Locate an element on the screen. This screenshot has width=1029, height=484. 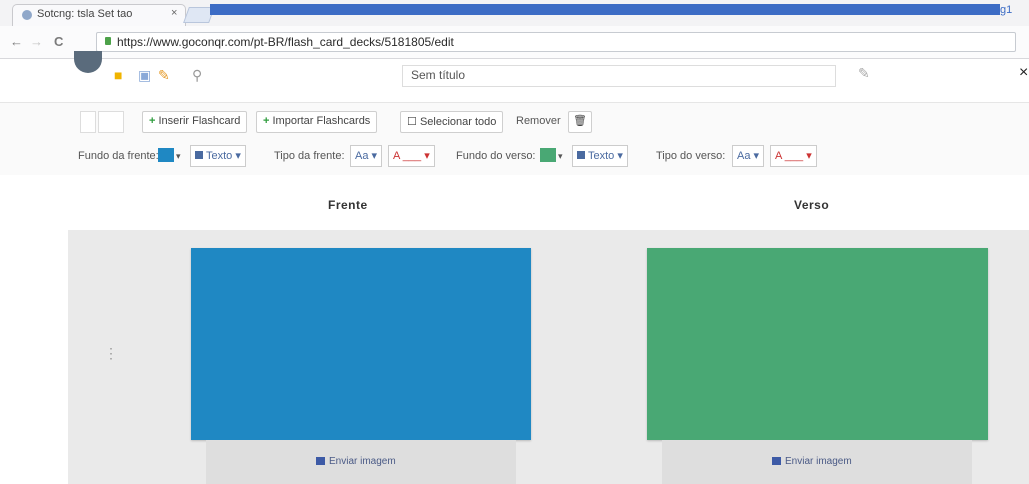
search-icon: ⚲ is located at coordinates (197, 75).